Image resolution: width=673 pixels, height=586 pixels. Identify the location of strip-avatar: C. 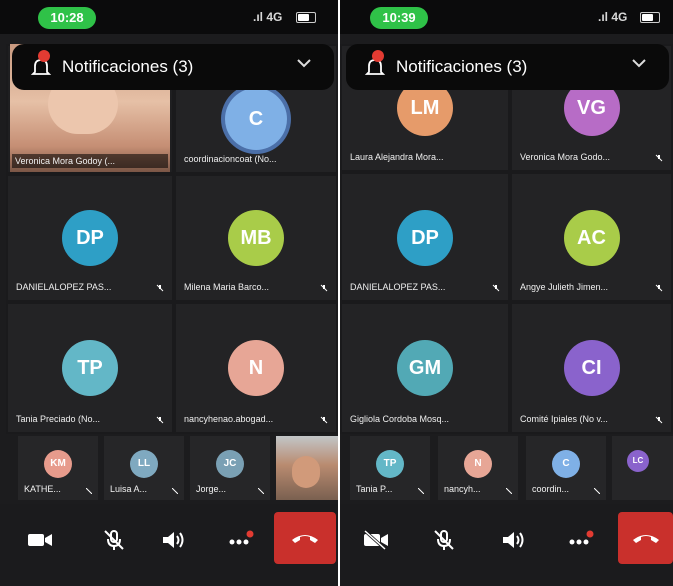
(566, 464).